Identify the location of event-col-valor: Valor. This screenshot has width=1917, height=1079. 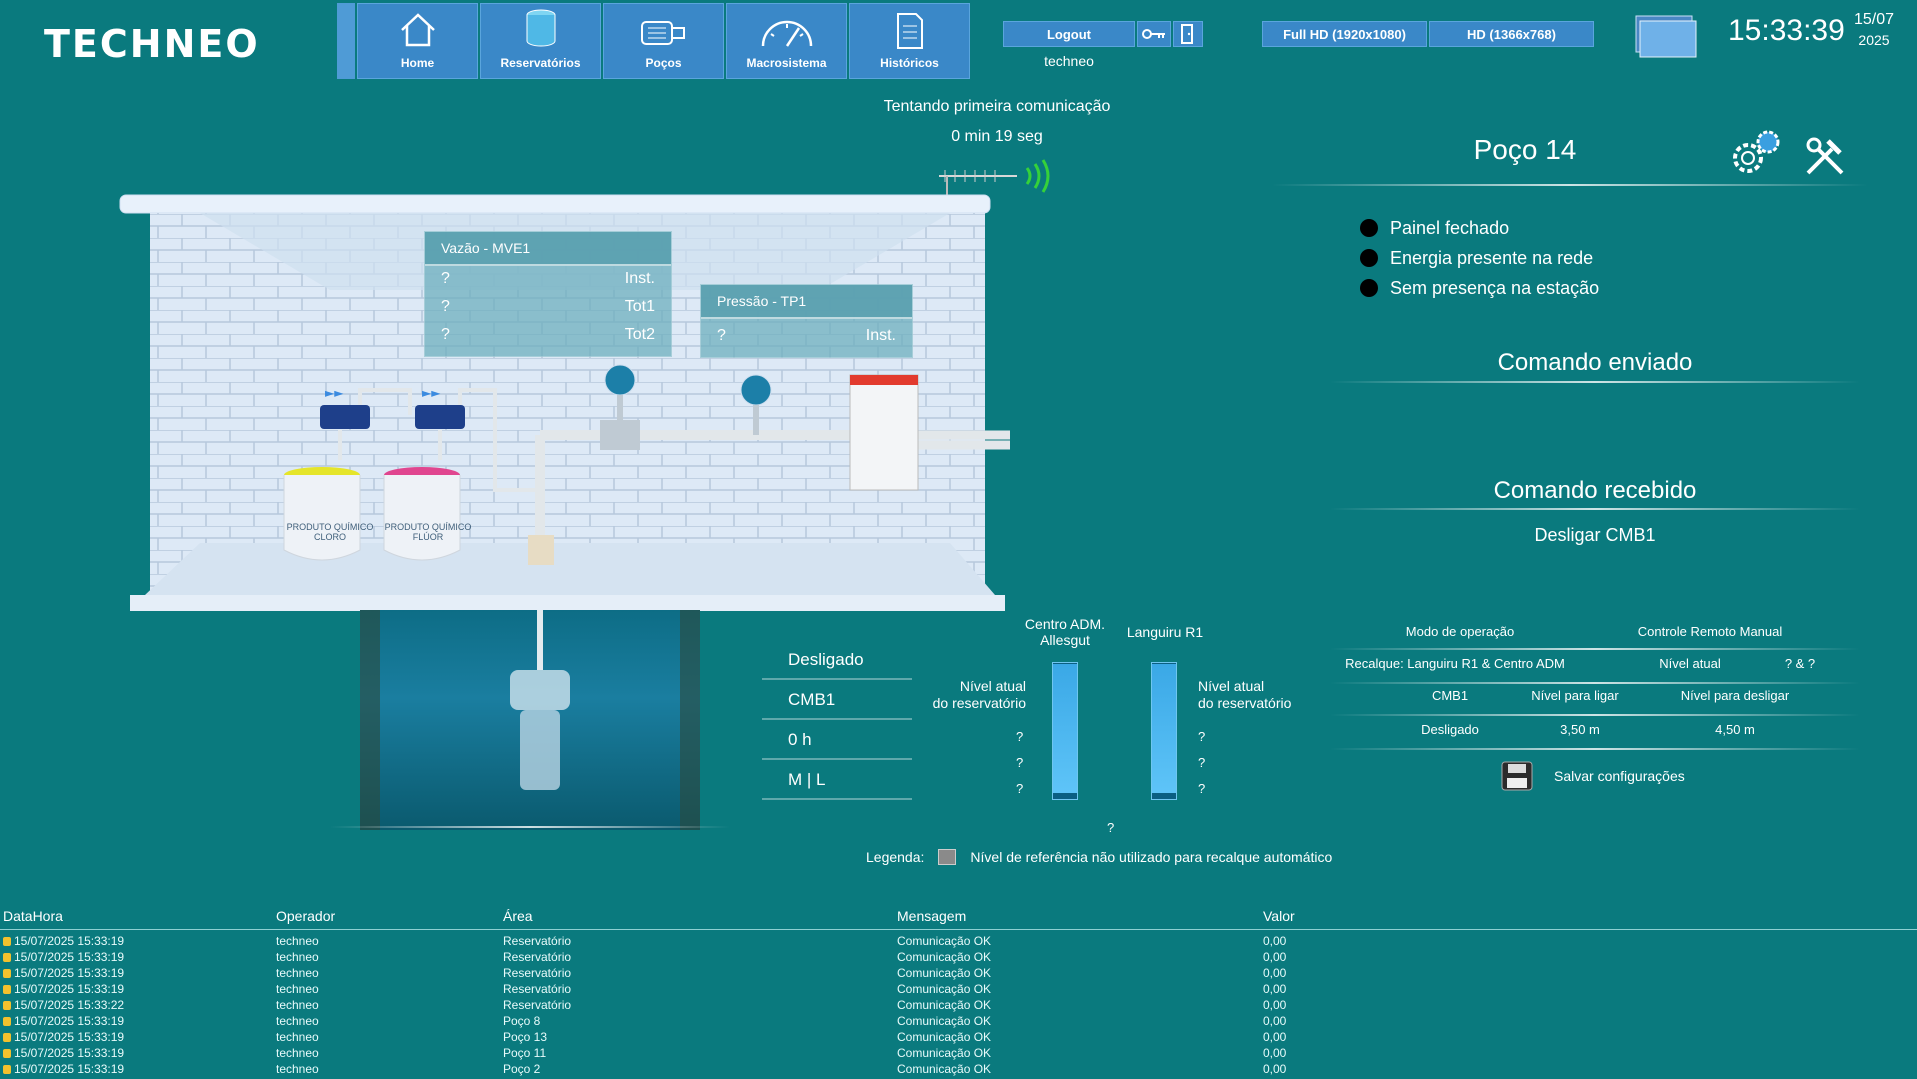
(1279, 916).